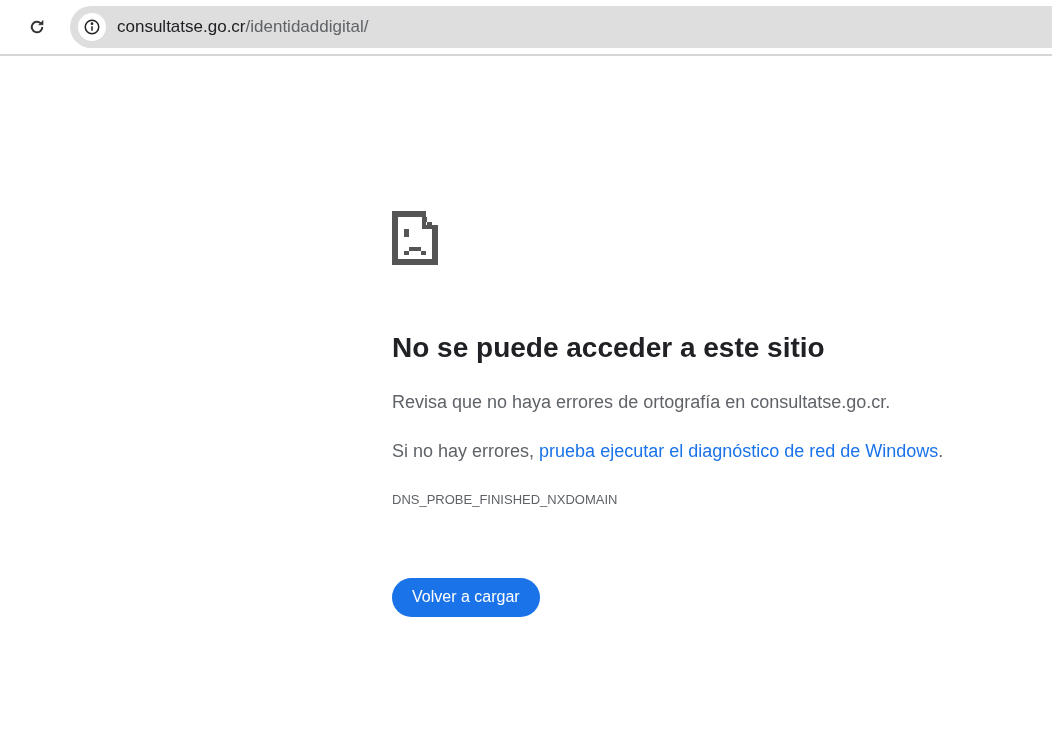  I want to click on error-title: No se puede acceder a este sitio, so click(608, 348).